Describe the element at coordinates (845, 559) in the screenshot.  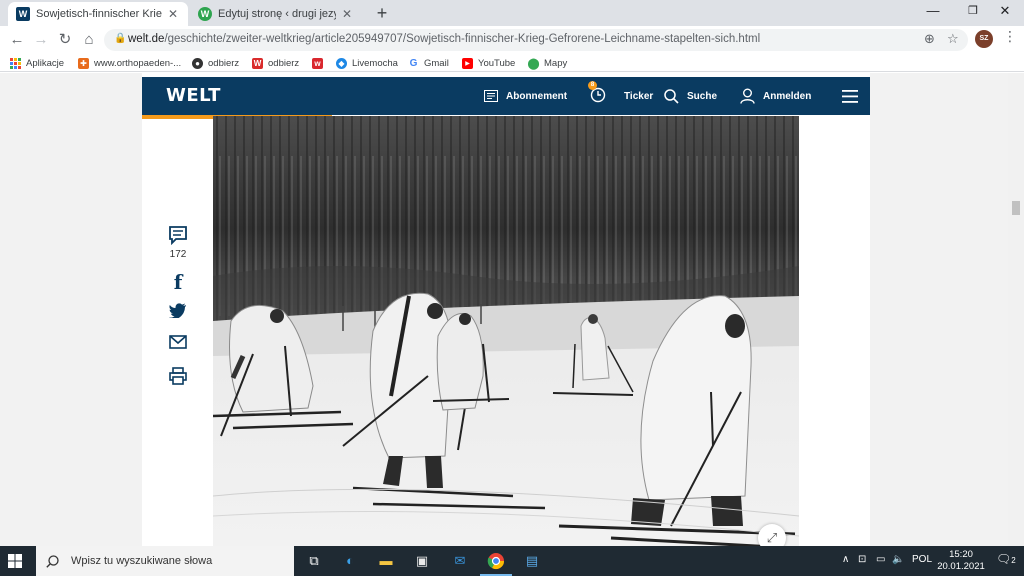
I see `show-hidden-icons: ∧` at that location.